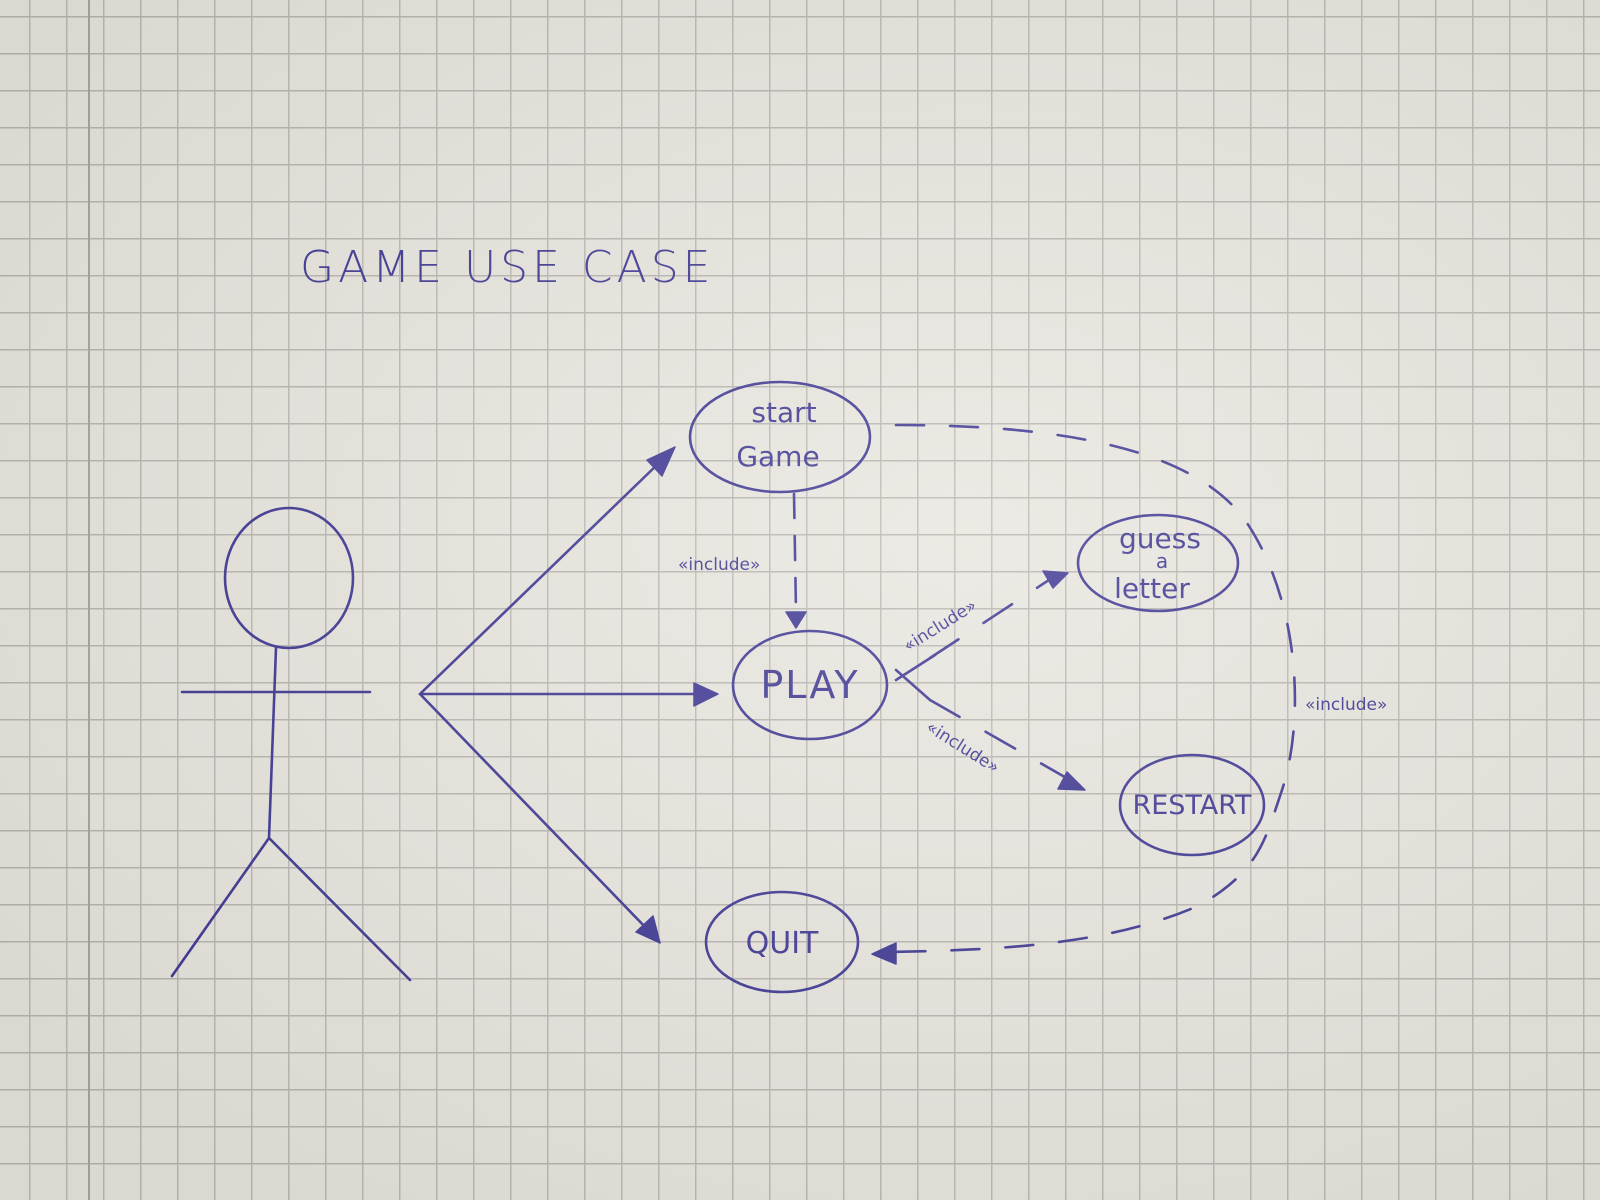  I want to click on association-start-game, so click(547, 571).